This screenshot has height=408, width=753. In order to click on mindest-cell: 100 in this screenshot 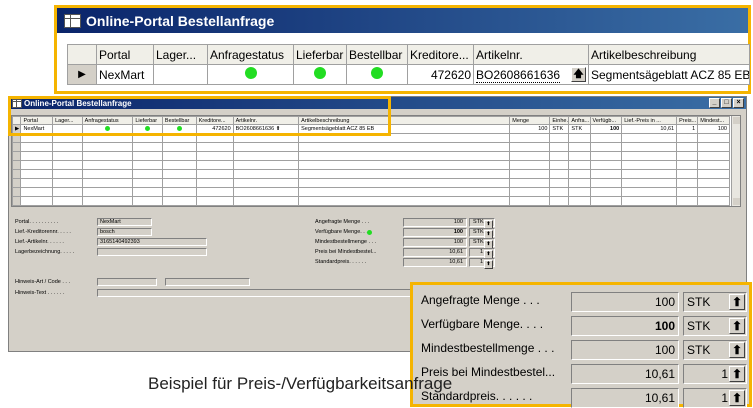, I will do `click(713, 129)`.